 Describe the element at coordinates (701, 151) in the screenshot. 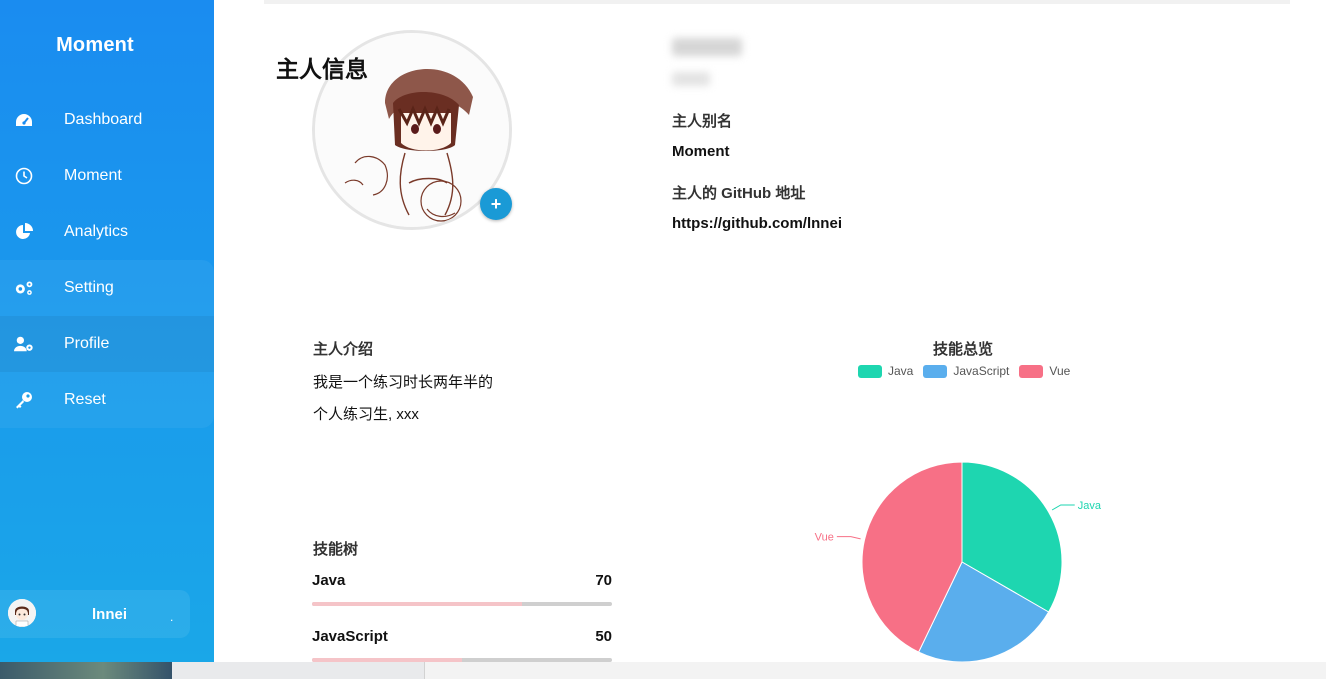

I see `alias-value: Moment` at that location.